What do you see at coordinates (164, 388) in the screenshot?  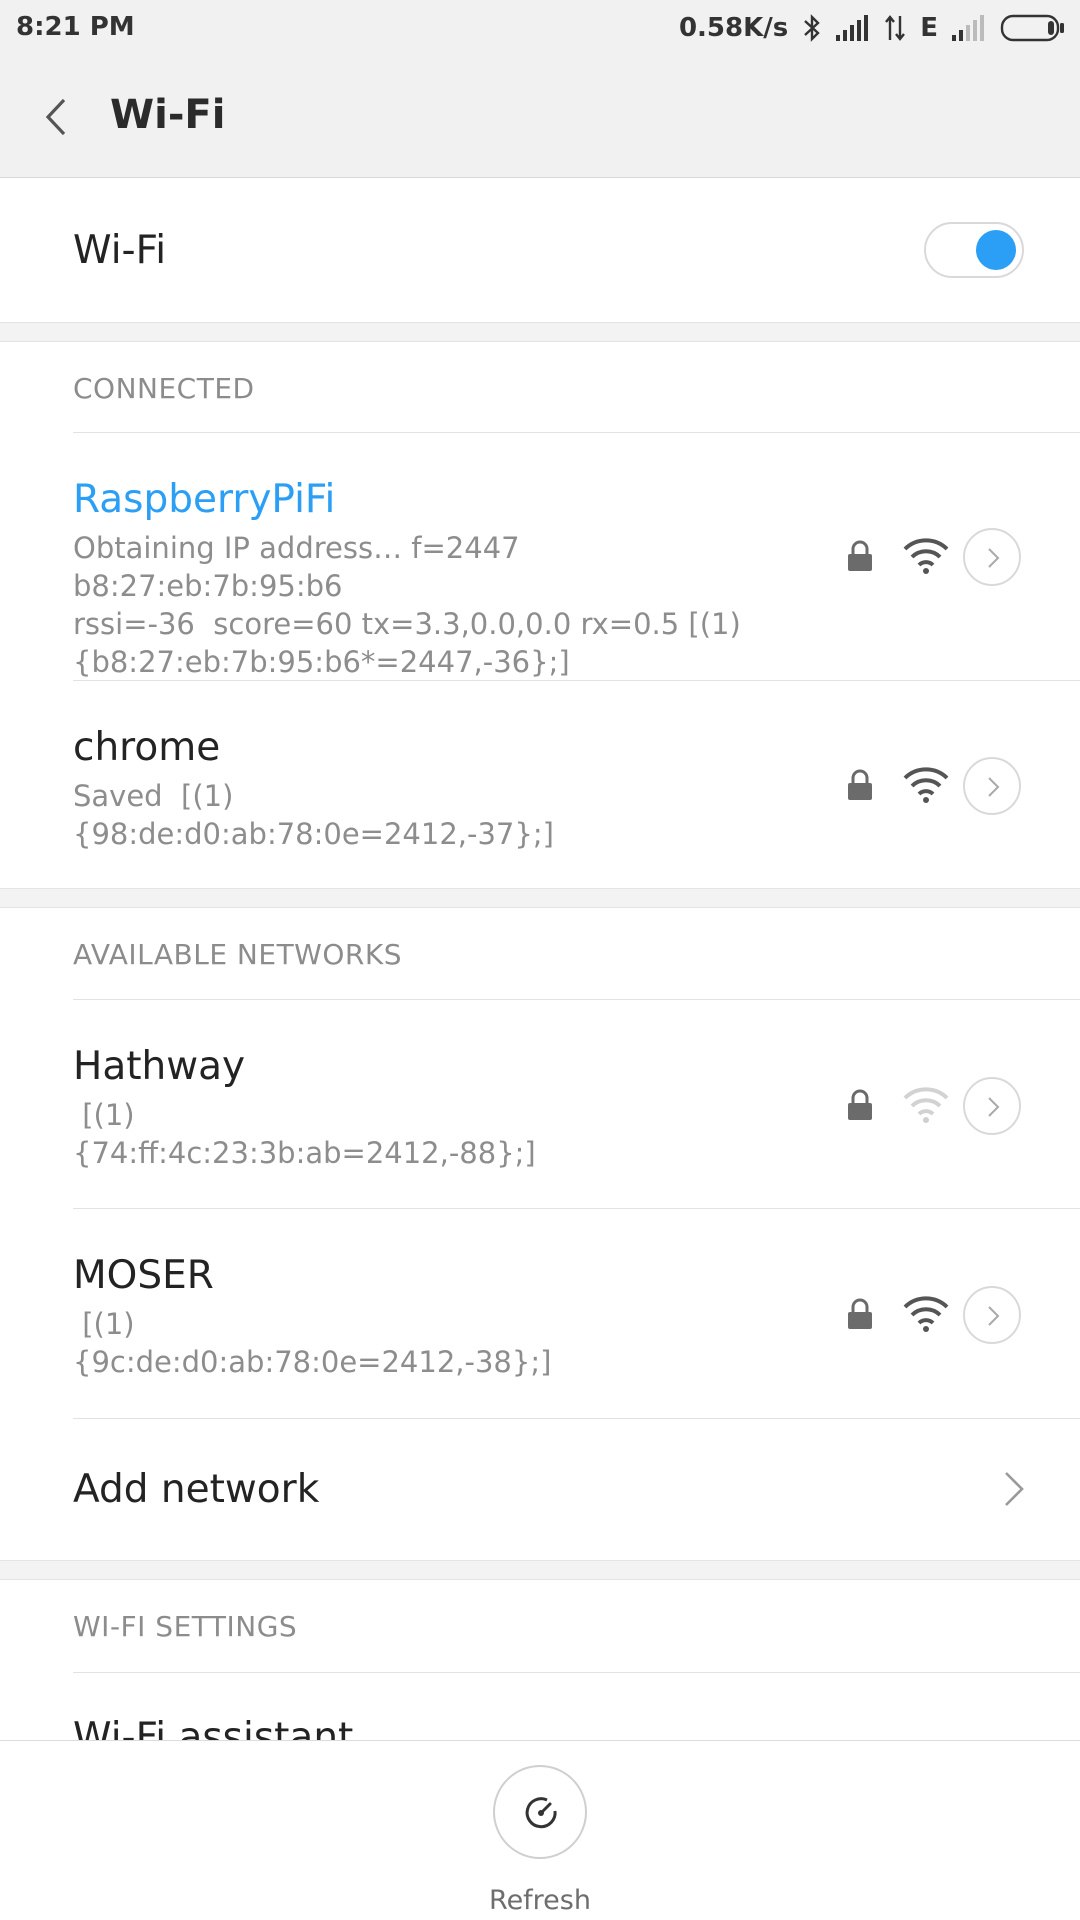 I see `connected-header: CONNECTED` at bounding box center [164, 388].